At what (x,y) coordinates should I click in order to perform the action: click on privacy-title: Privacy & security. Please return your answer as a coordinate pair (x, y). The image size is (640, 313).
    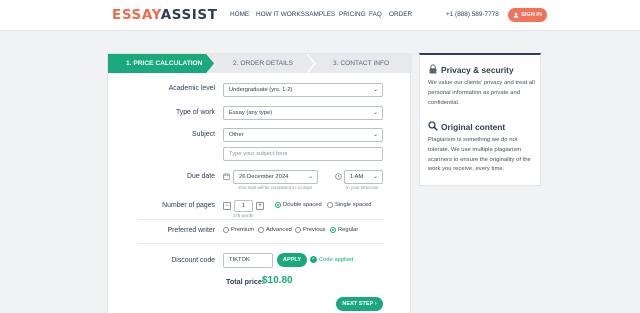
    Looking at the image, I should click on (477, 70).